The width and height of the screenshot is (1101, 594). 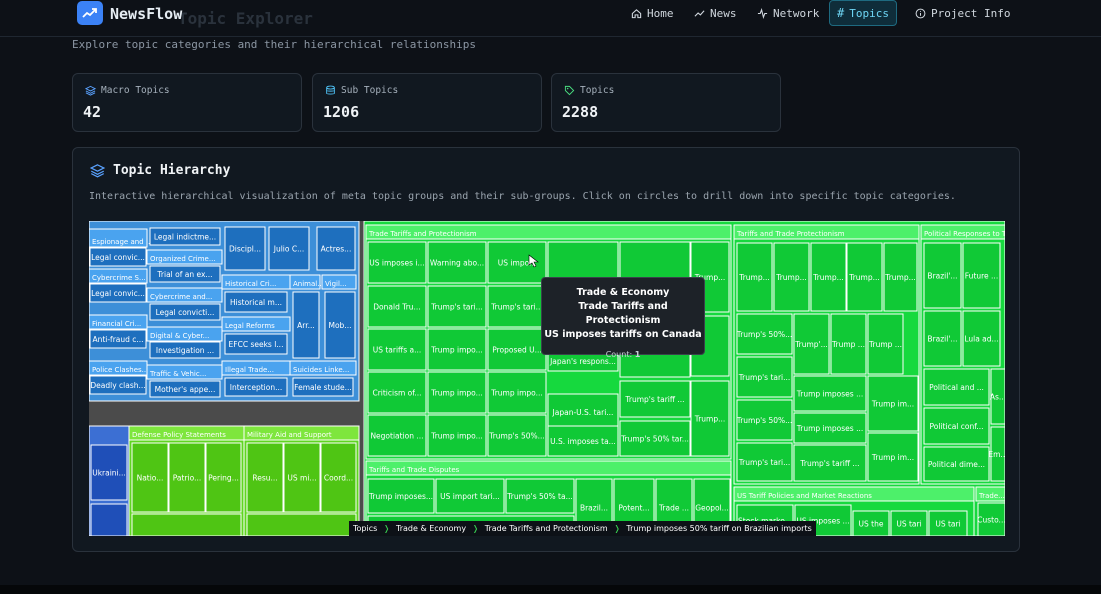 I want to click on logo-icon, so click(x=90, y=13).